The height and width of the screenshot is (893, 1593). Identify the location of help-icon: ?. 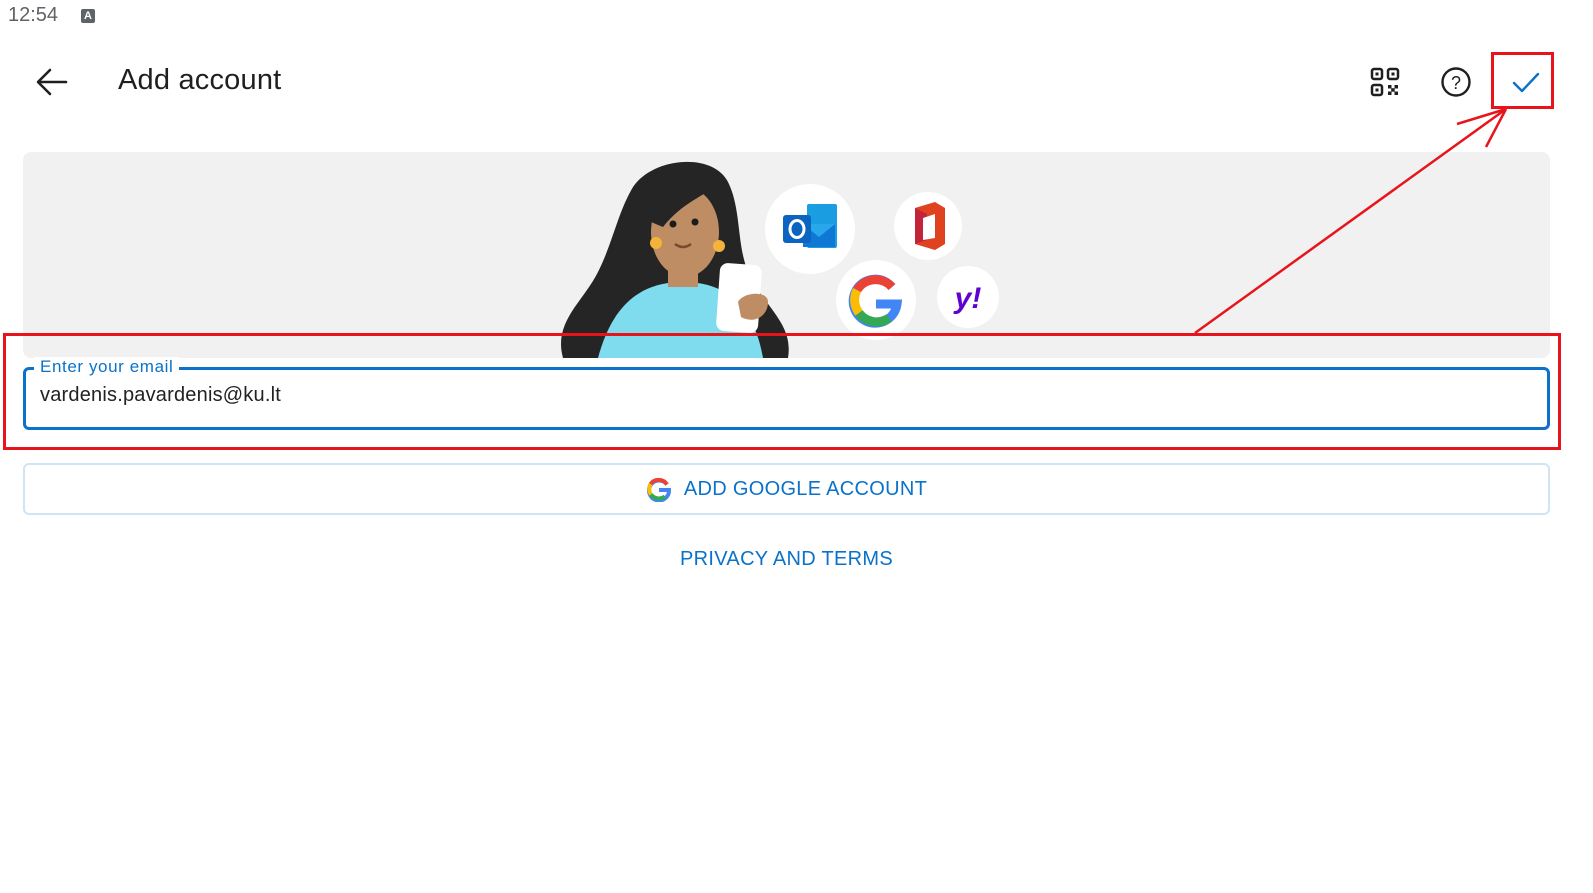
(1456, 82).